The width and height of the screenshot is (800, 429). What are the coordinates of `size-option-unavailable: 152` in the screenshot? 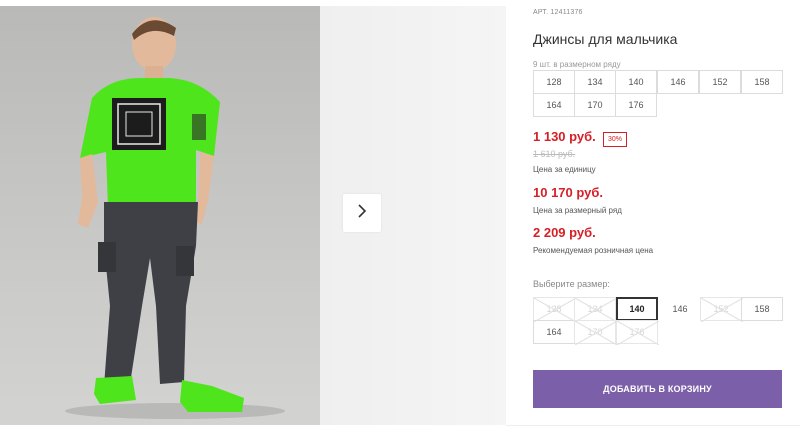 It's located at (721, 309).